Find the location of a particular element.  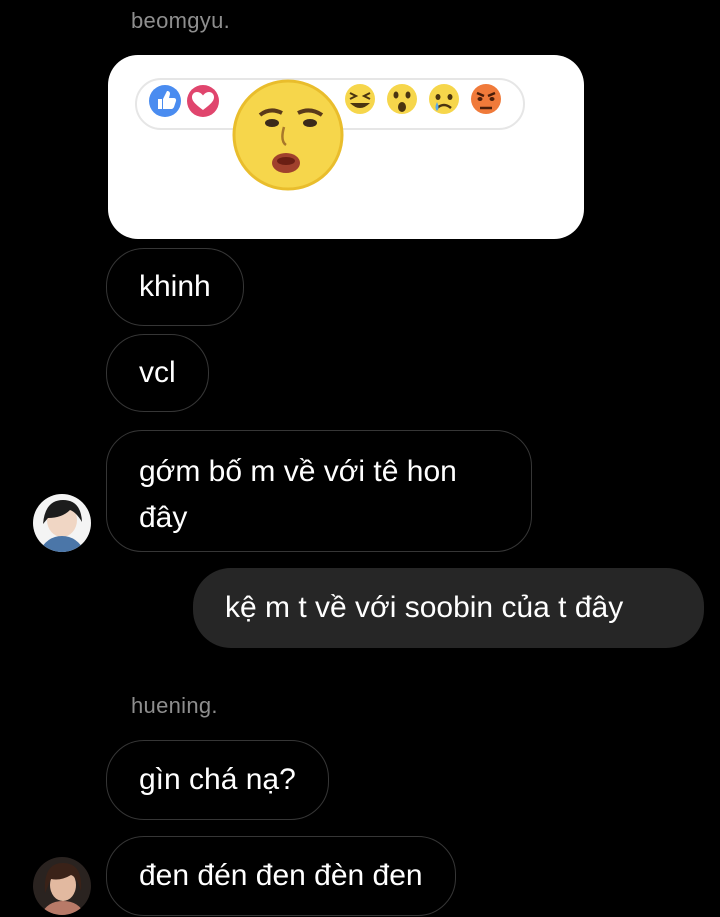

message-bubble: vcl is located at coordinates (157, 373).